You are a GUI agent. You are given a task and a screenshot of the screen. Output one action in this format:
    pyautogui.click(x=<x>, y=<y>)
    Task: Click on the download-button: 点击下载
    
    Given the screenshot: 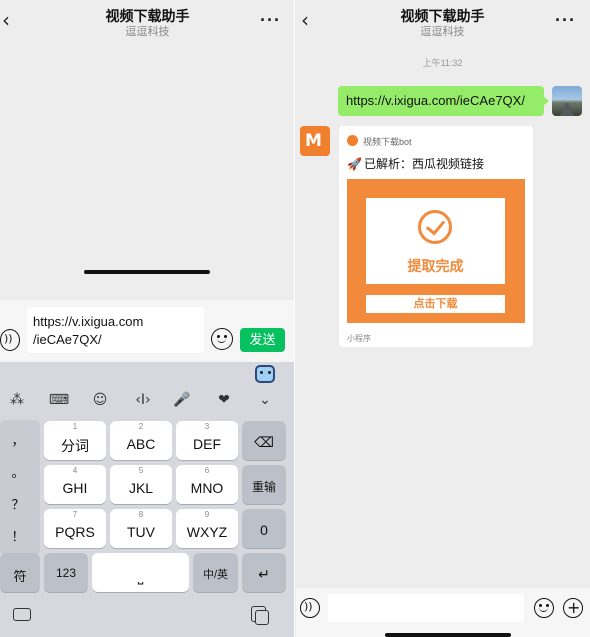 What is the action you would take?
    pyautogui.click(x=435, y=304)
    